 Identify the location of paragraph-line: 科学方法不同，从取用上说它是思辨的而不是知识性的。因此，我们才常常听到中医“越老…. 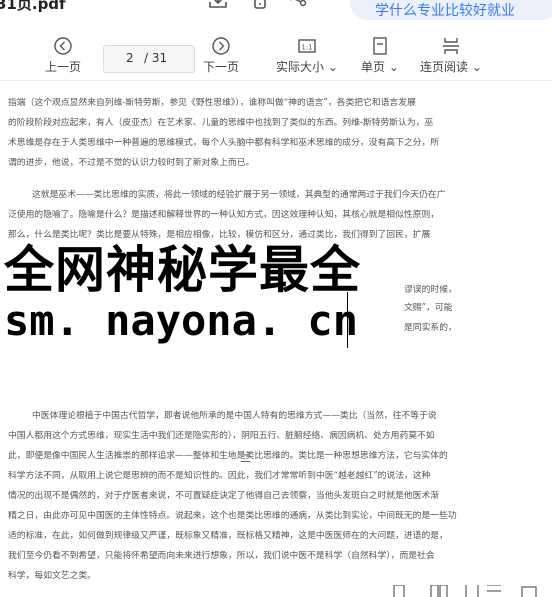
(219, 476).